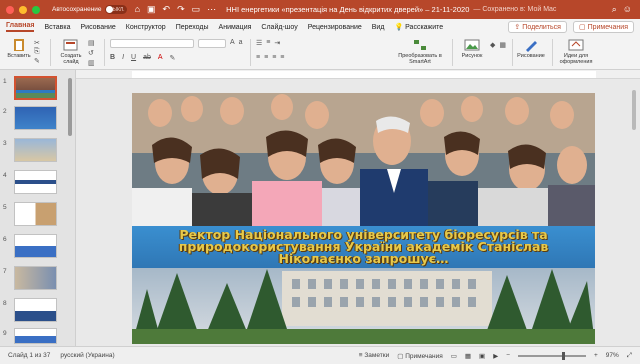  Describe the element at coordinates (181, 9) in the screenshot. I see `redo-icon: ↷` at that location.